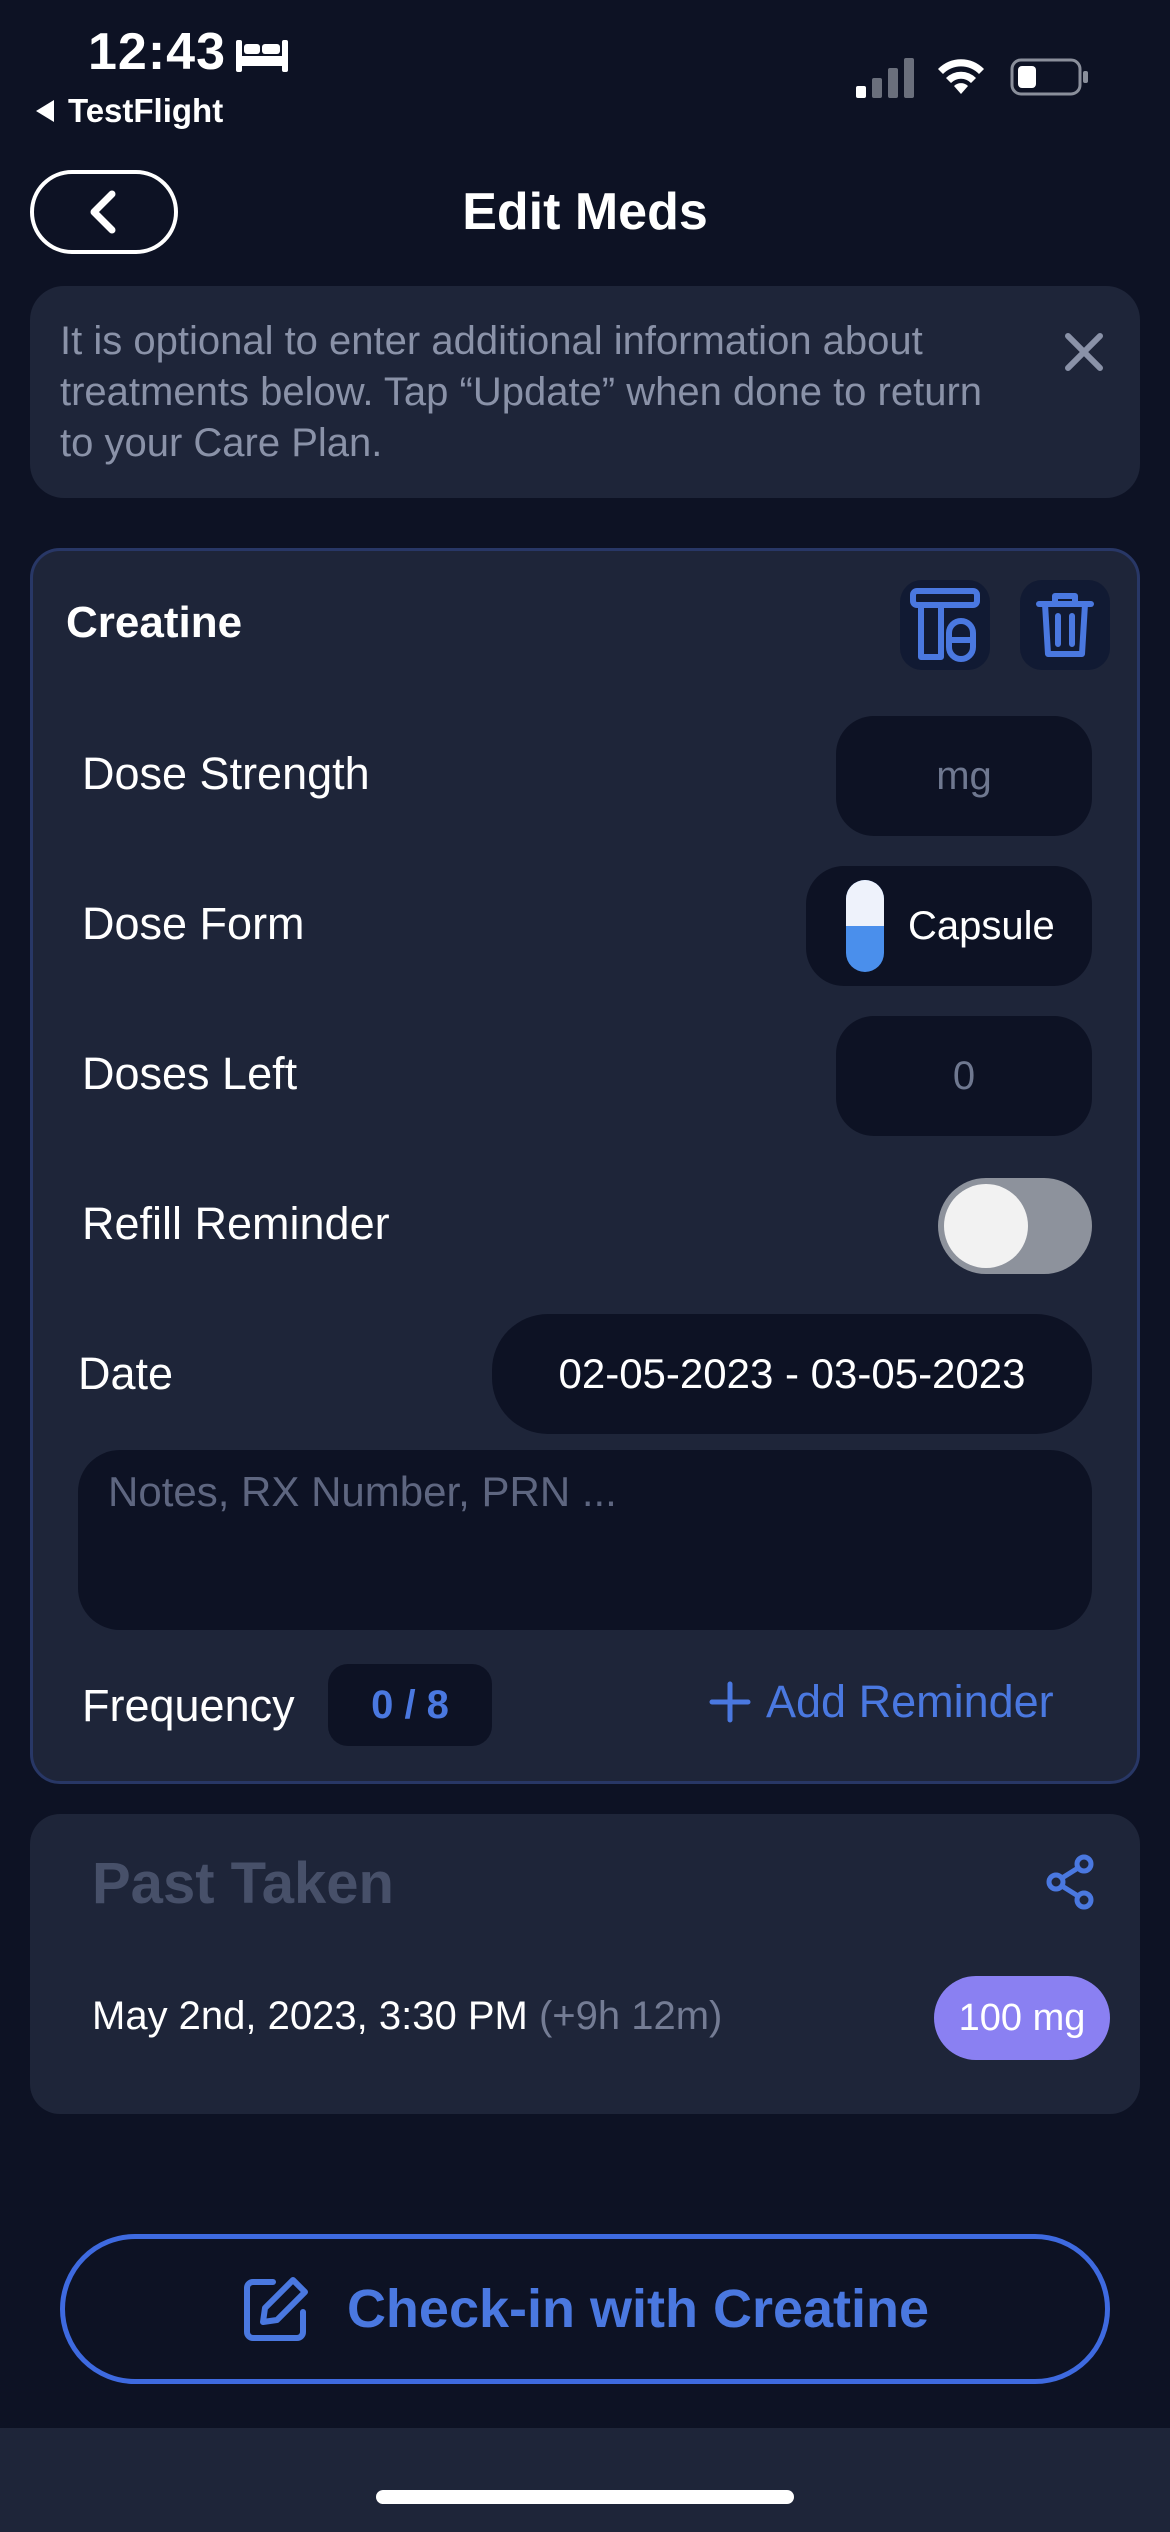  Describe the element at coordinates (275, 2309) in the screenshot. I see `edit-icon` at that location.